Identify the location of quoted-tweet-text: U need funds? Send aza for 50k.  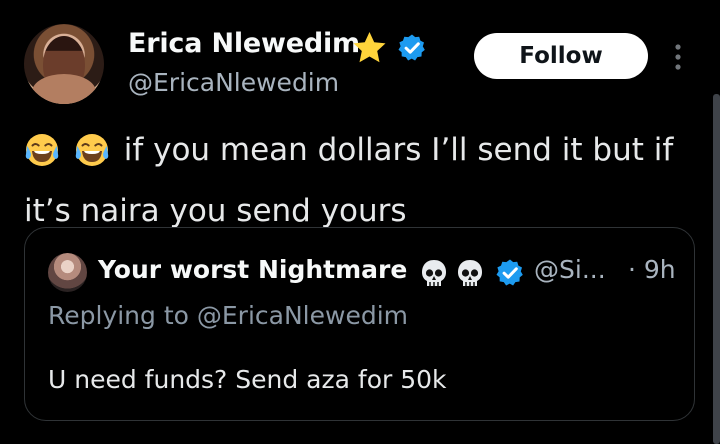
(247, 379).